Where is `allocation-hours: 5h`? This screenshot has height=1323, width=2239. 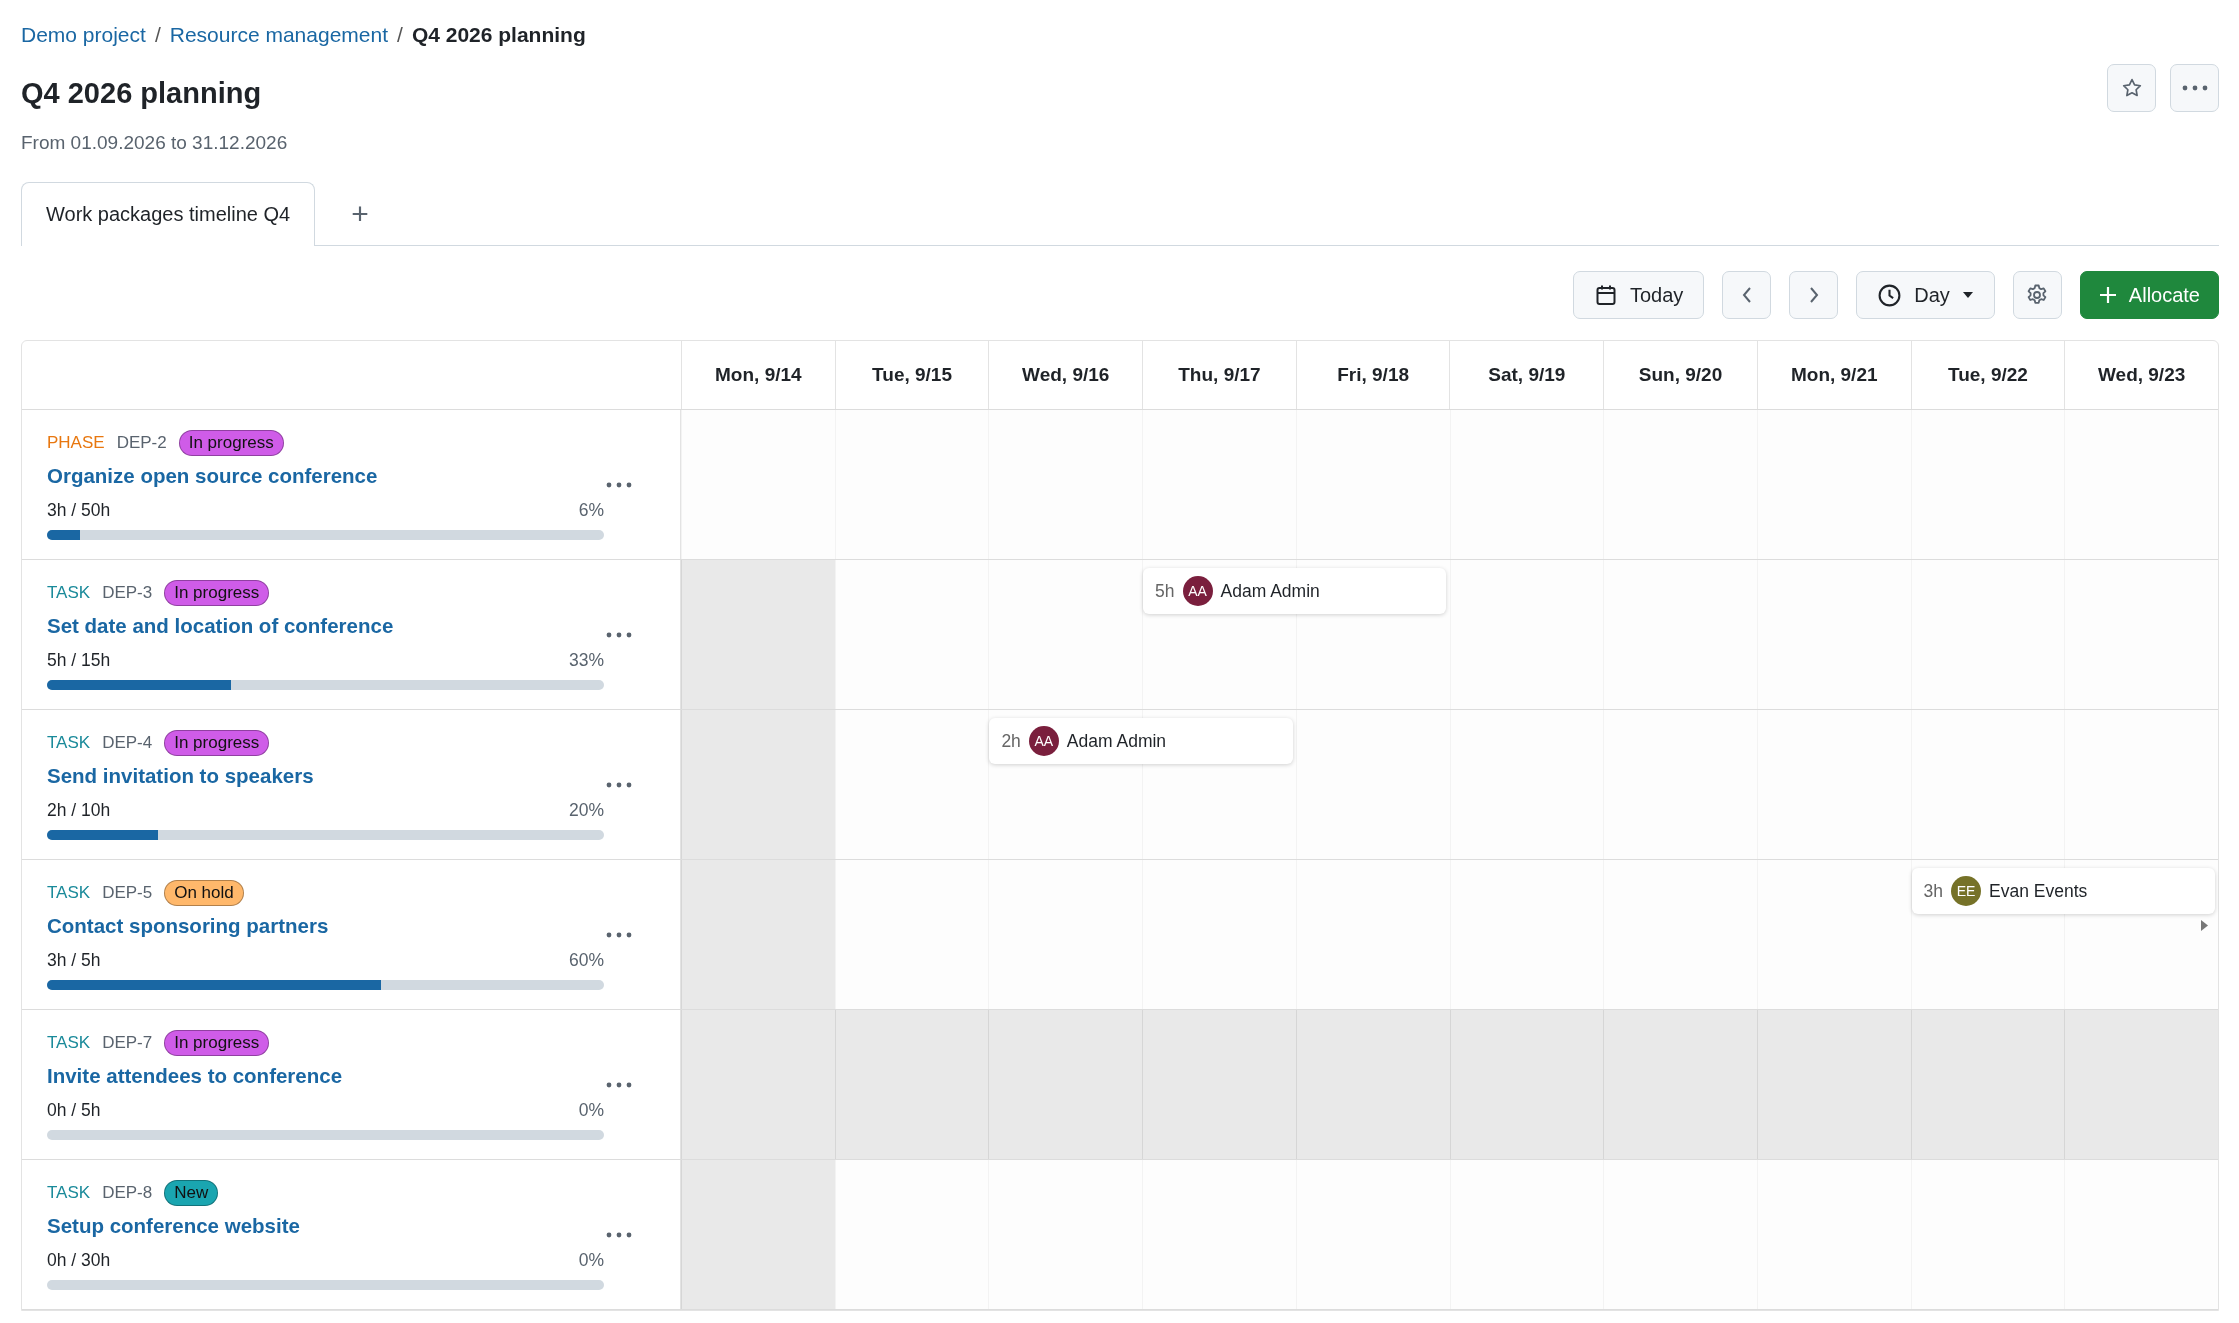
allocation-hours: 5h is located at coordinates (1165, 591).